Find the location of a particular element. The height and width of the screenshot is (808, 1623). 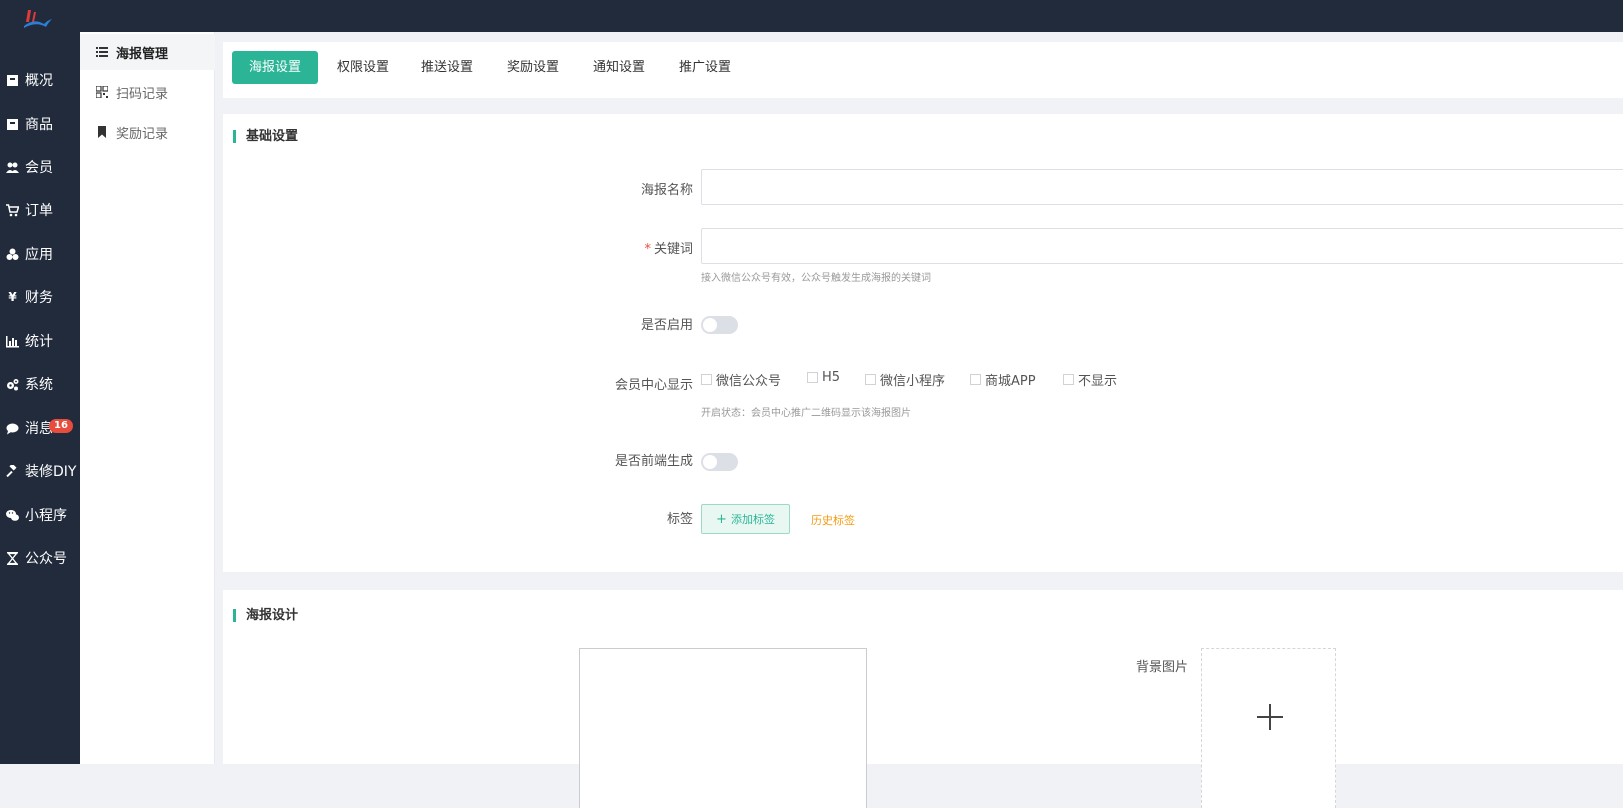

goods-icon is located at coordinates (12, 124).